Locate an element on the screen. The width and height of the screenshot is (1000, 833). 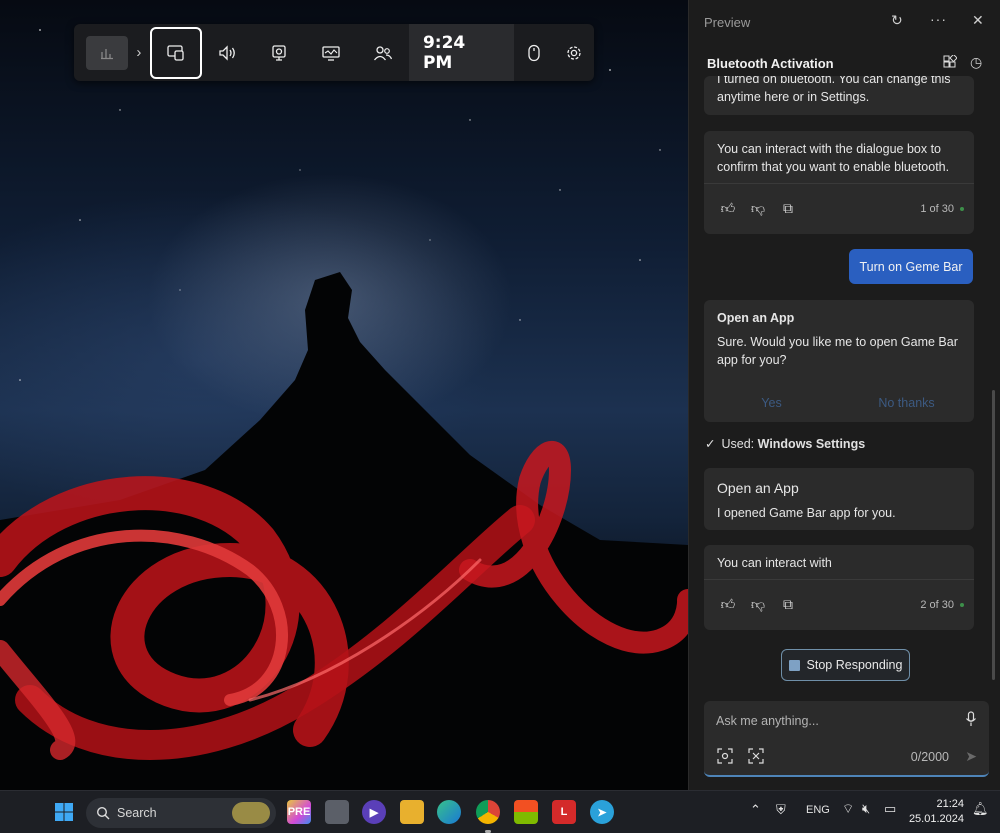
stop-responding-button: Stop Responding is located at coordinates (845, 665).